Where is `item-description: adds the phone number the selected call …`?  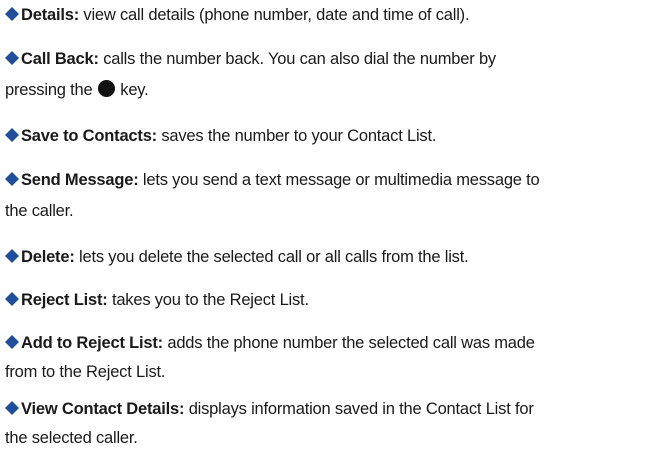 item-description: adds the phone number the selected call … is located at coordinates (351, 343).